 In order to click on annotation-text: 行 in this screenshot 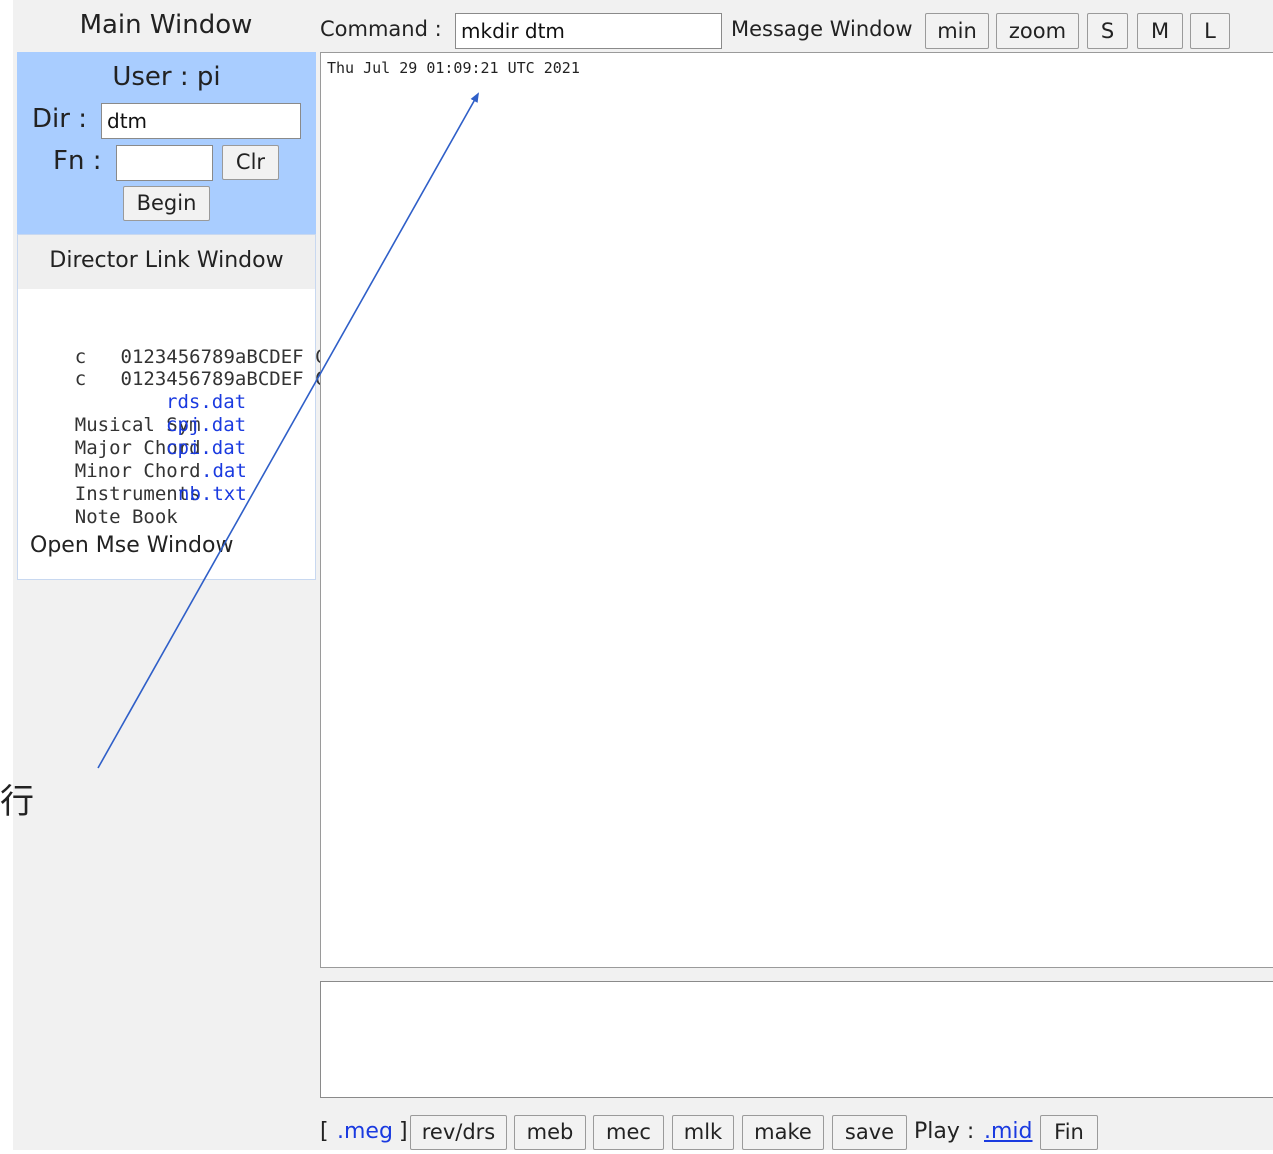, I will do `click(17, 802)`.